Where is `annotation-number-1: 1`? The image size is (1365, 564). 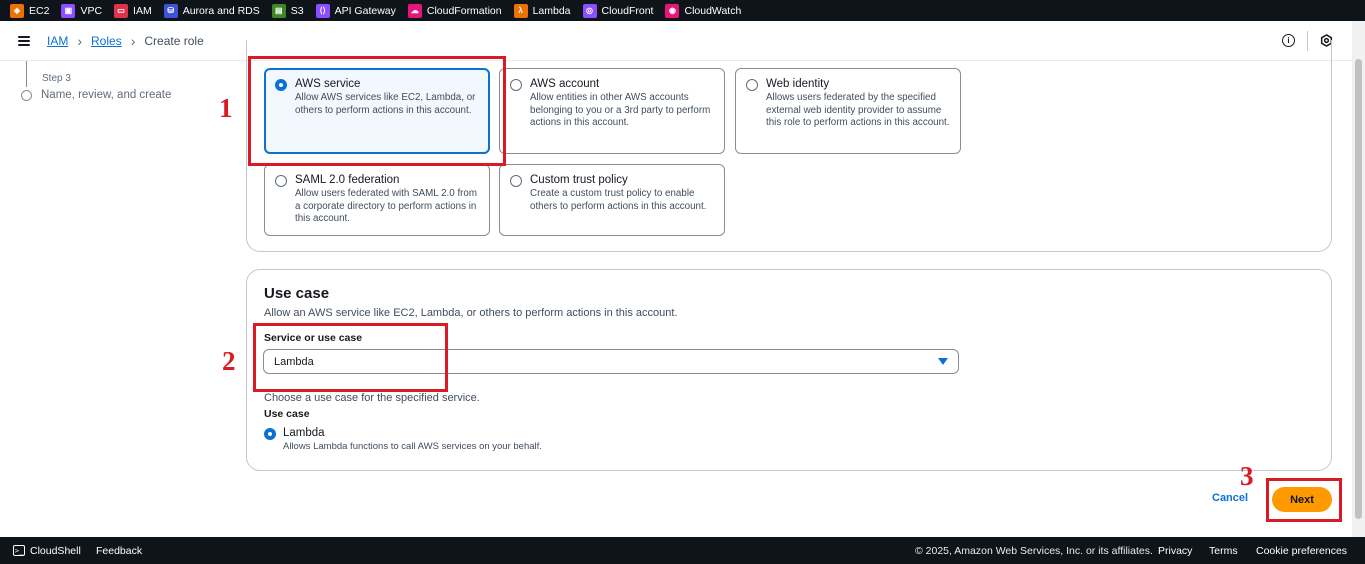 annotation-number-1: 1 is located at coordinates (226, 108).